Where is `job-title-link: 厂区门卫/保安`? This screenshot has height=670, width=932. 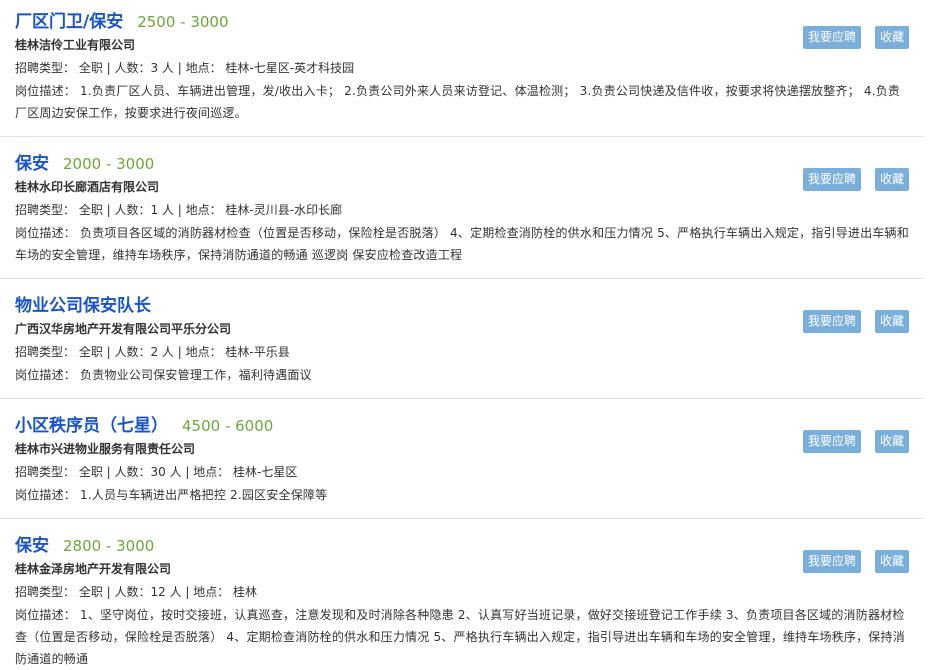 job-title-link: 厂区门卫/保安 is located at coordinates (69, 22).